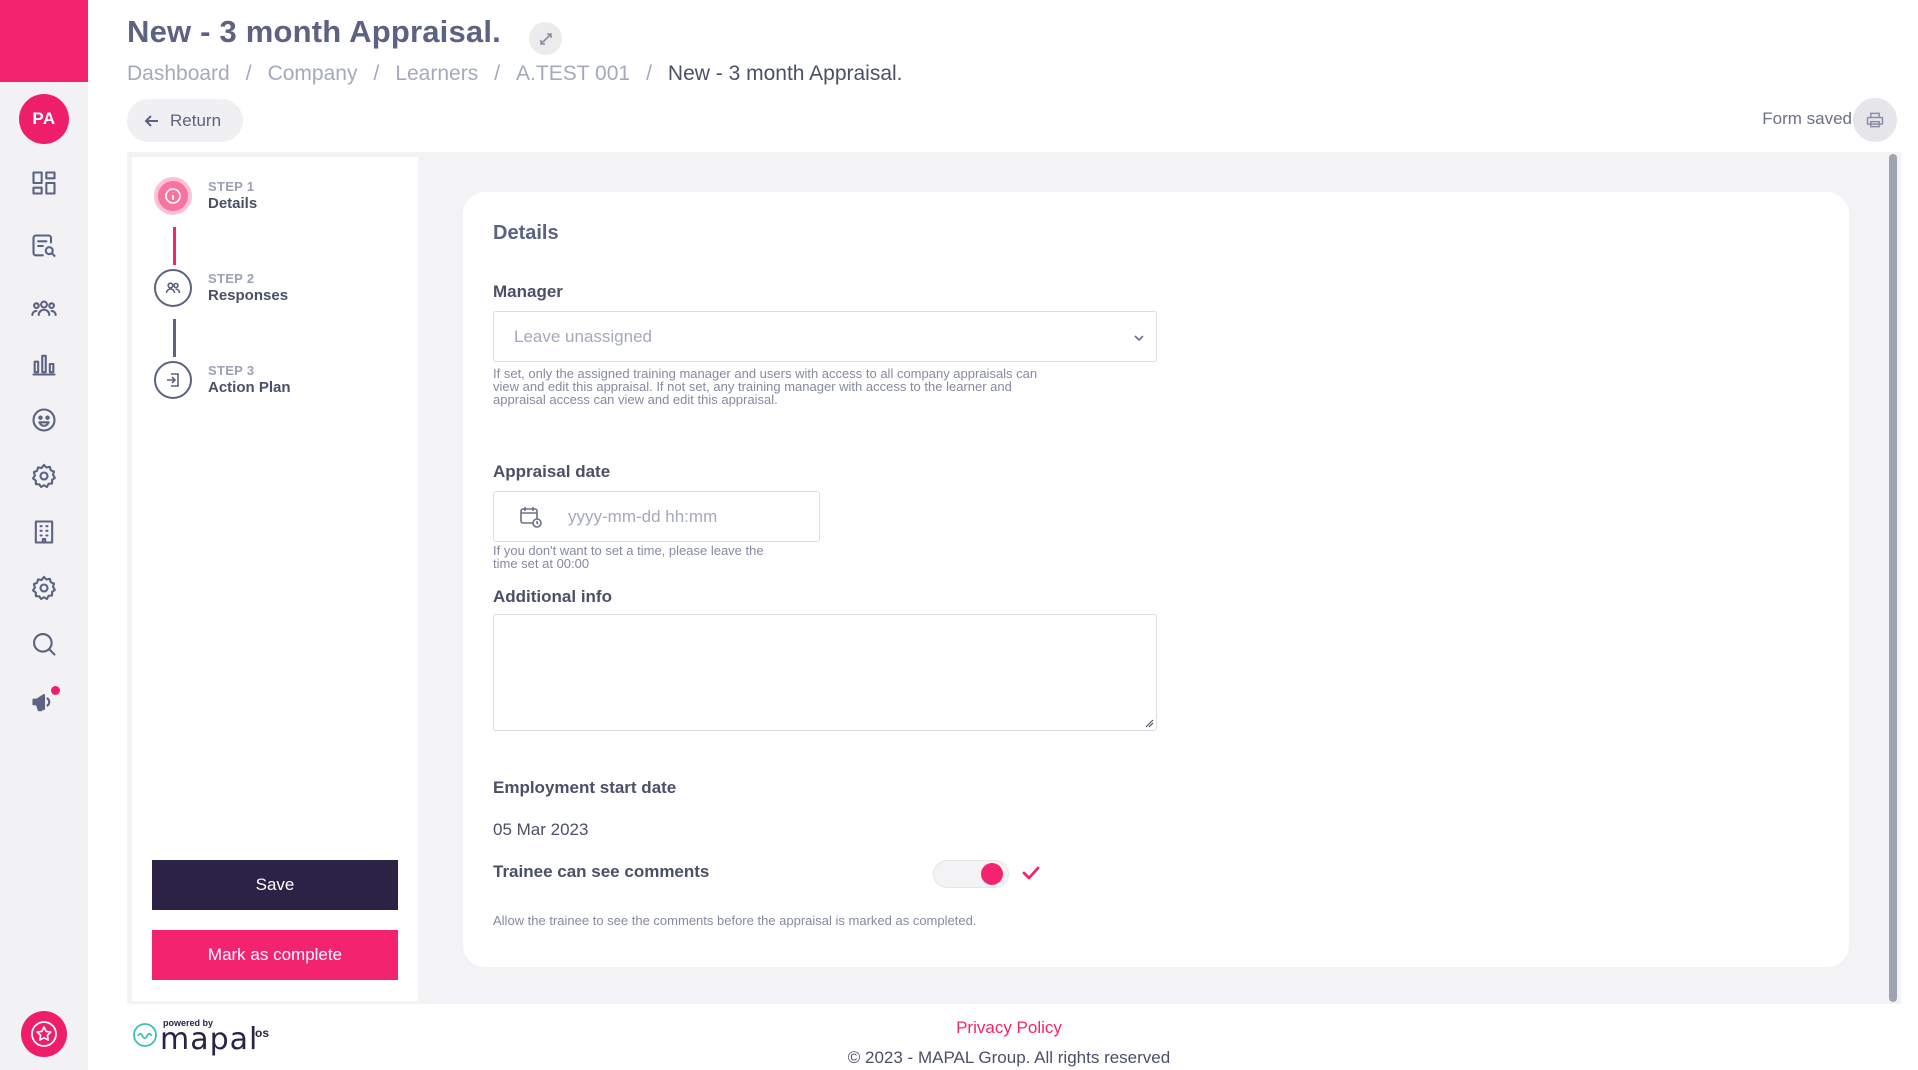  Describe the element at coordinates (971, 874) in the screenshot. I see `trainee-comments-toggle` at that location.